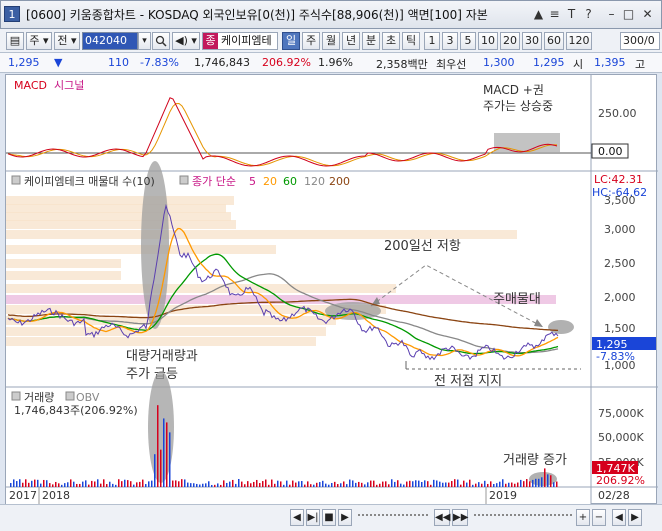 This screenshot has height=531, width=662. Describe the element at coordinates (442, 517) in the screenshot. I see `zoom-out-range-button: ◀◀` at that location.